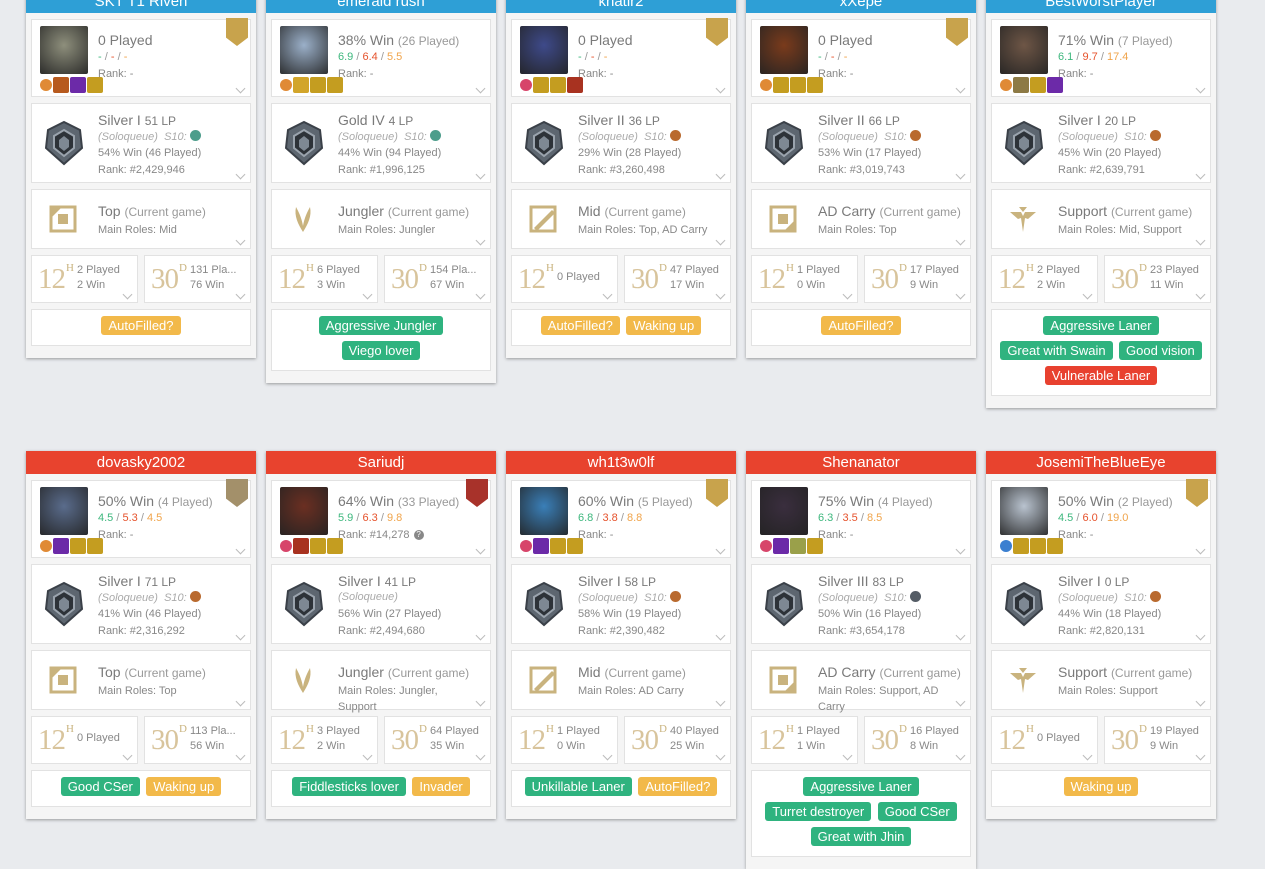  I want to click on last-30-days-stats: 30D 17 Played 9 Win, so click(917, 279).